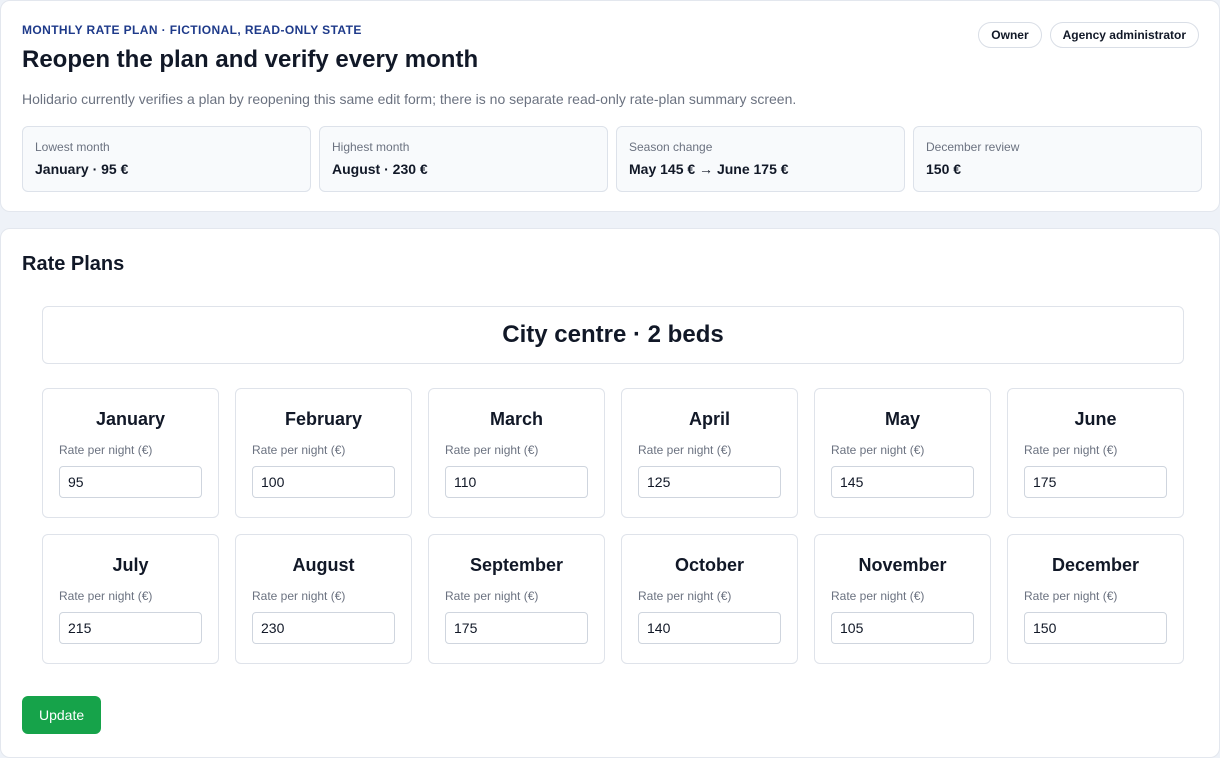 The width and height of the screenshot is (1220, 758). I want to click on month-card-january: January Rate per night (€), so click(130, 453).